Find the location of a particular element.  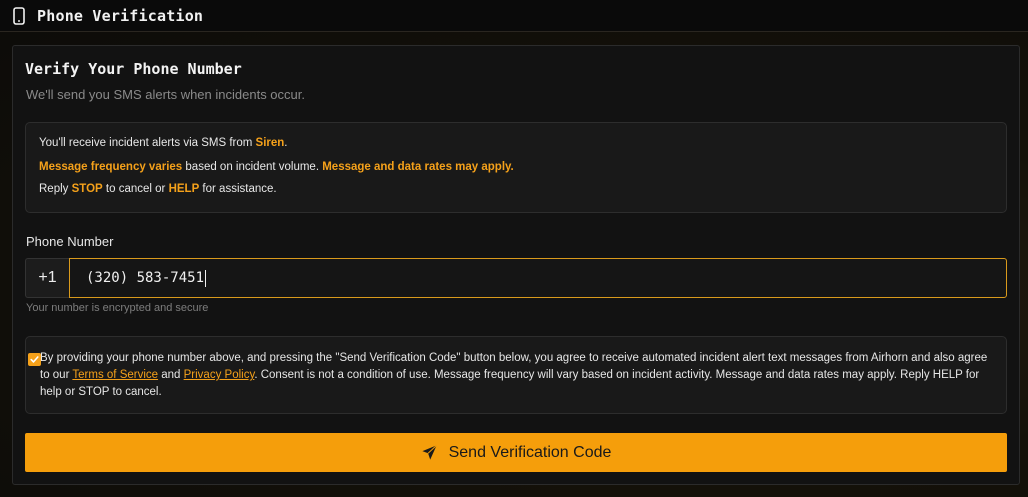

rates-highlight: Message and data rates may apply. is located at coordinates (418, 167).